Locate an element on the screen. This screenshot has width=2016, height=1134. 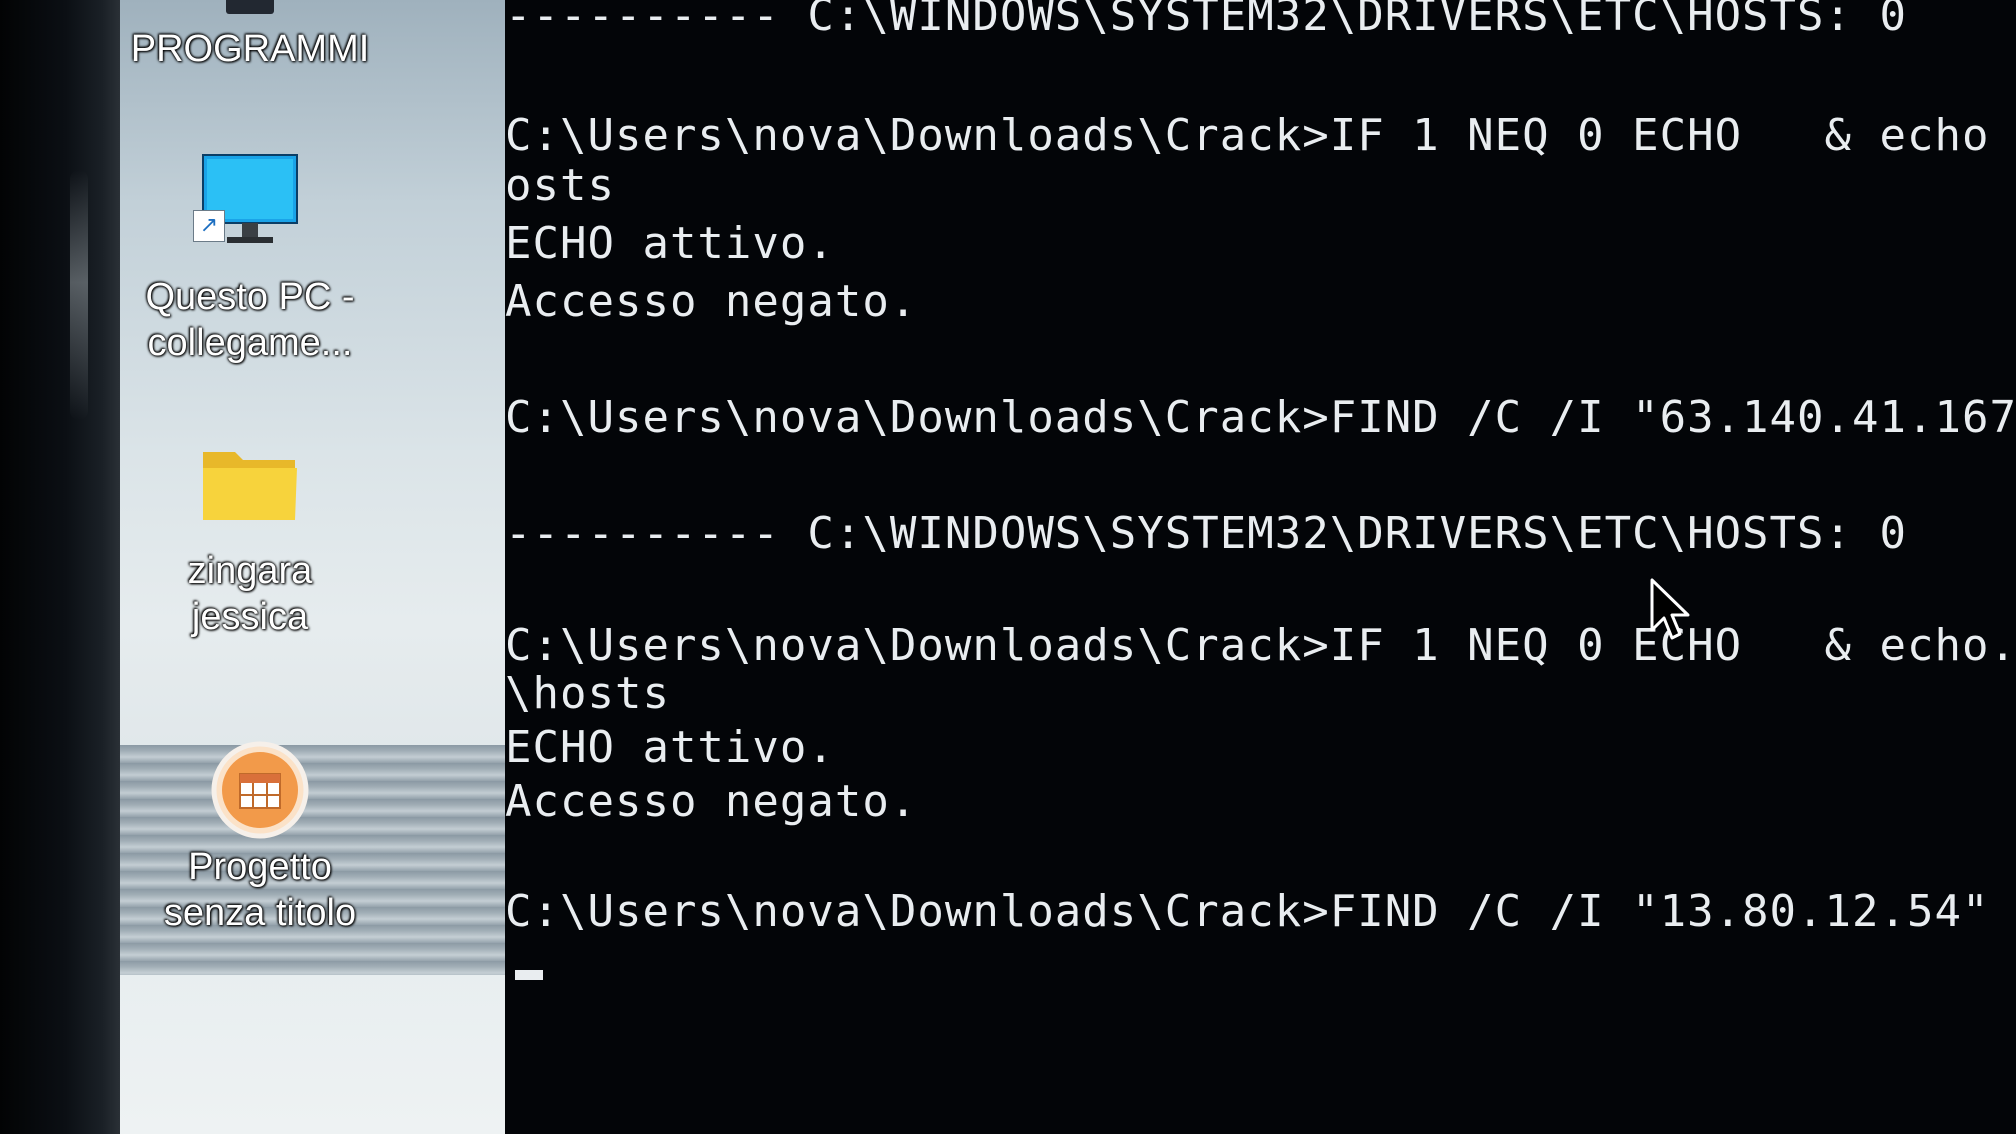
desktop-icon-label: PROGRAMMI is located at coordinates (250, 49).